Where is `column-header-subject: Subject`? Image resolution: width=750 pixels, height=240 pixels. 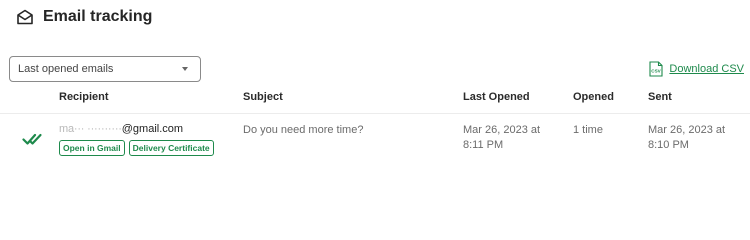
column-header-subject: Subject is located at coordinates (263, 97).